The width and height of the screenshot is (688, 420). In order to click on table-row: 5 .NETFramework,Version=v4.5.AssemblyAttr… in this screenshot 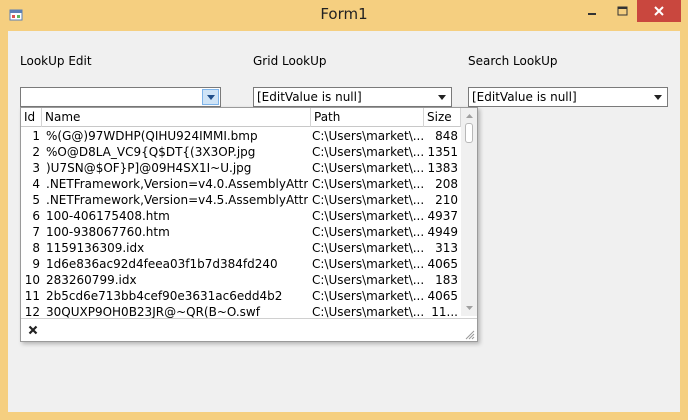, I will do `click(241, 200)`.